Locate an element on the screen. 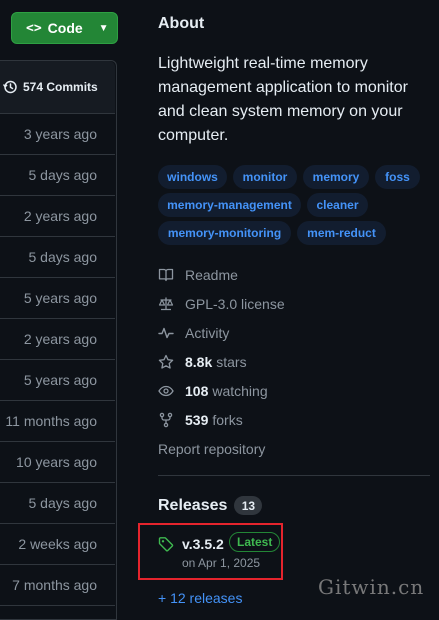 The image size is (439, 620). license-label: GPL-3.0 license is located at coordinates (235, 304).